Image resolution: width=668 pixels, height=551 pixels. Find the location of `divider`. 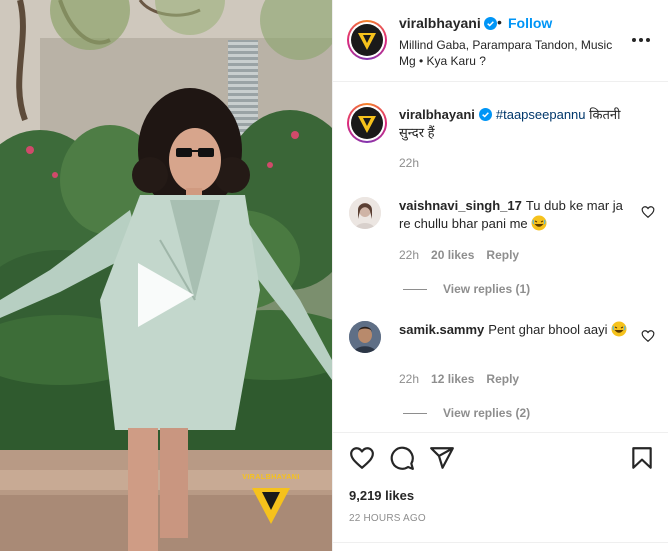

divider is located at coordinates (500, 542).